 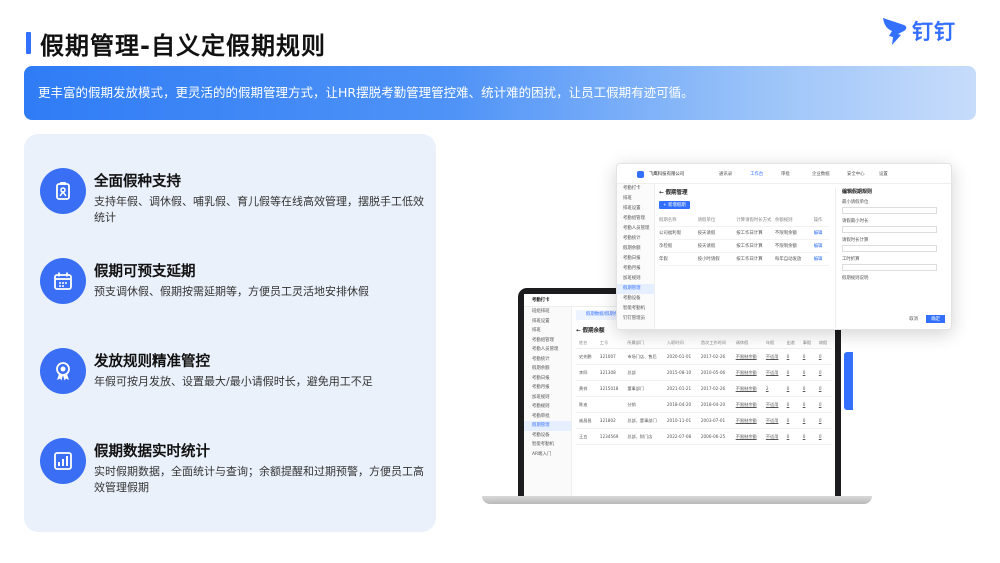 I want to click on duration-calc-select, so click(x=889, y=248).